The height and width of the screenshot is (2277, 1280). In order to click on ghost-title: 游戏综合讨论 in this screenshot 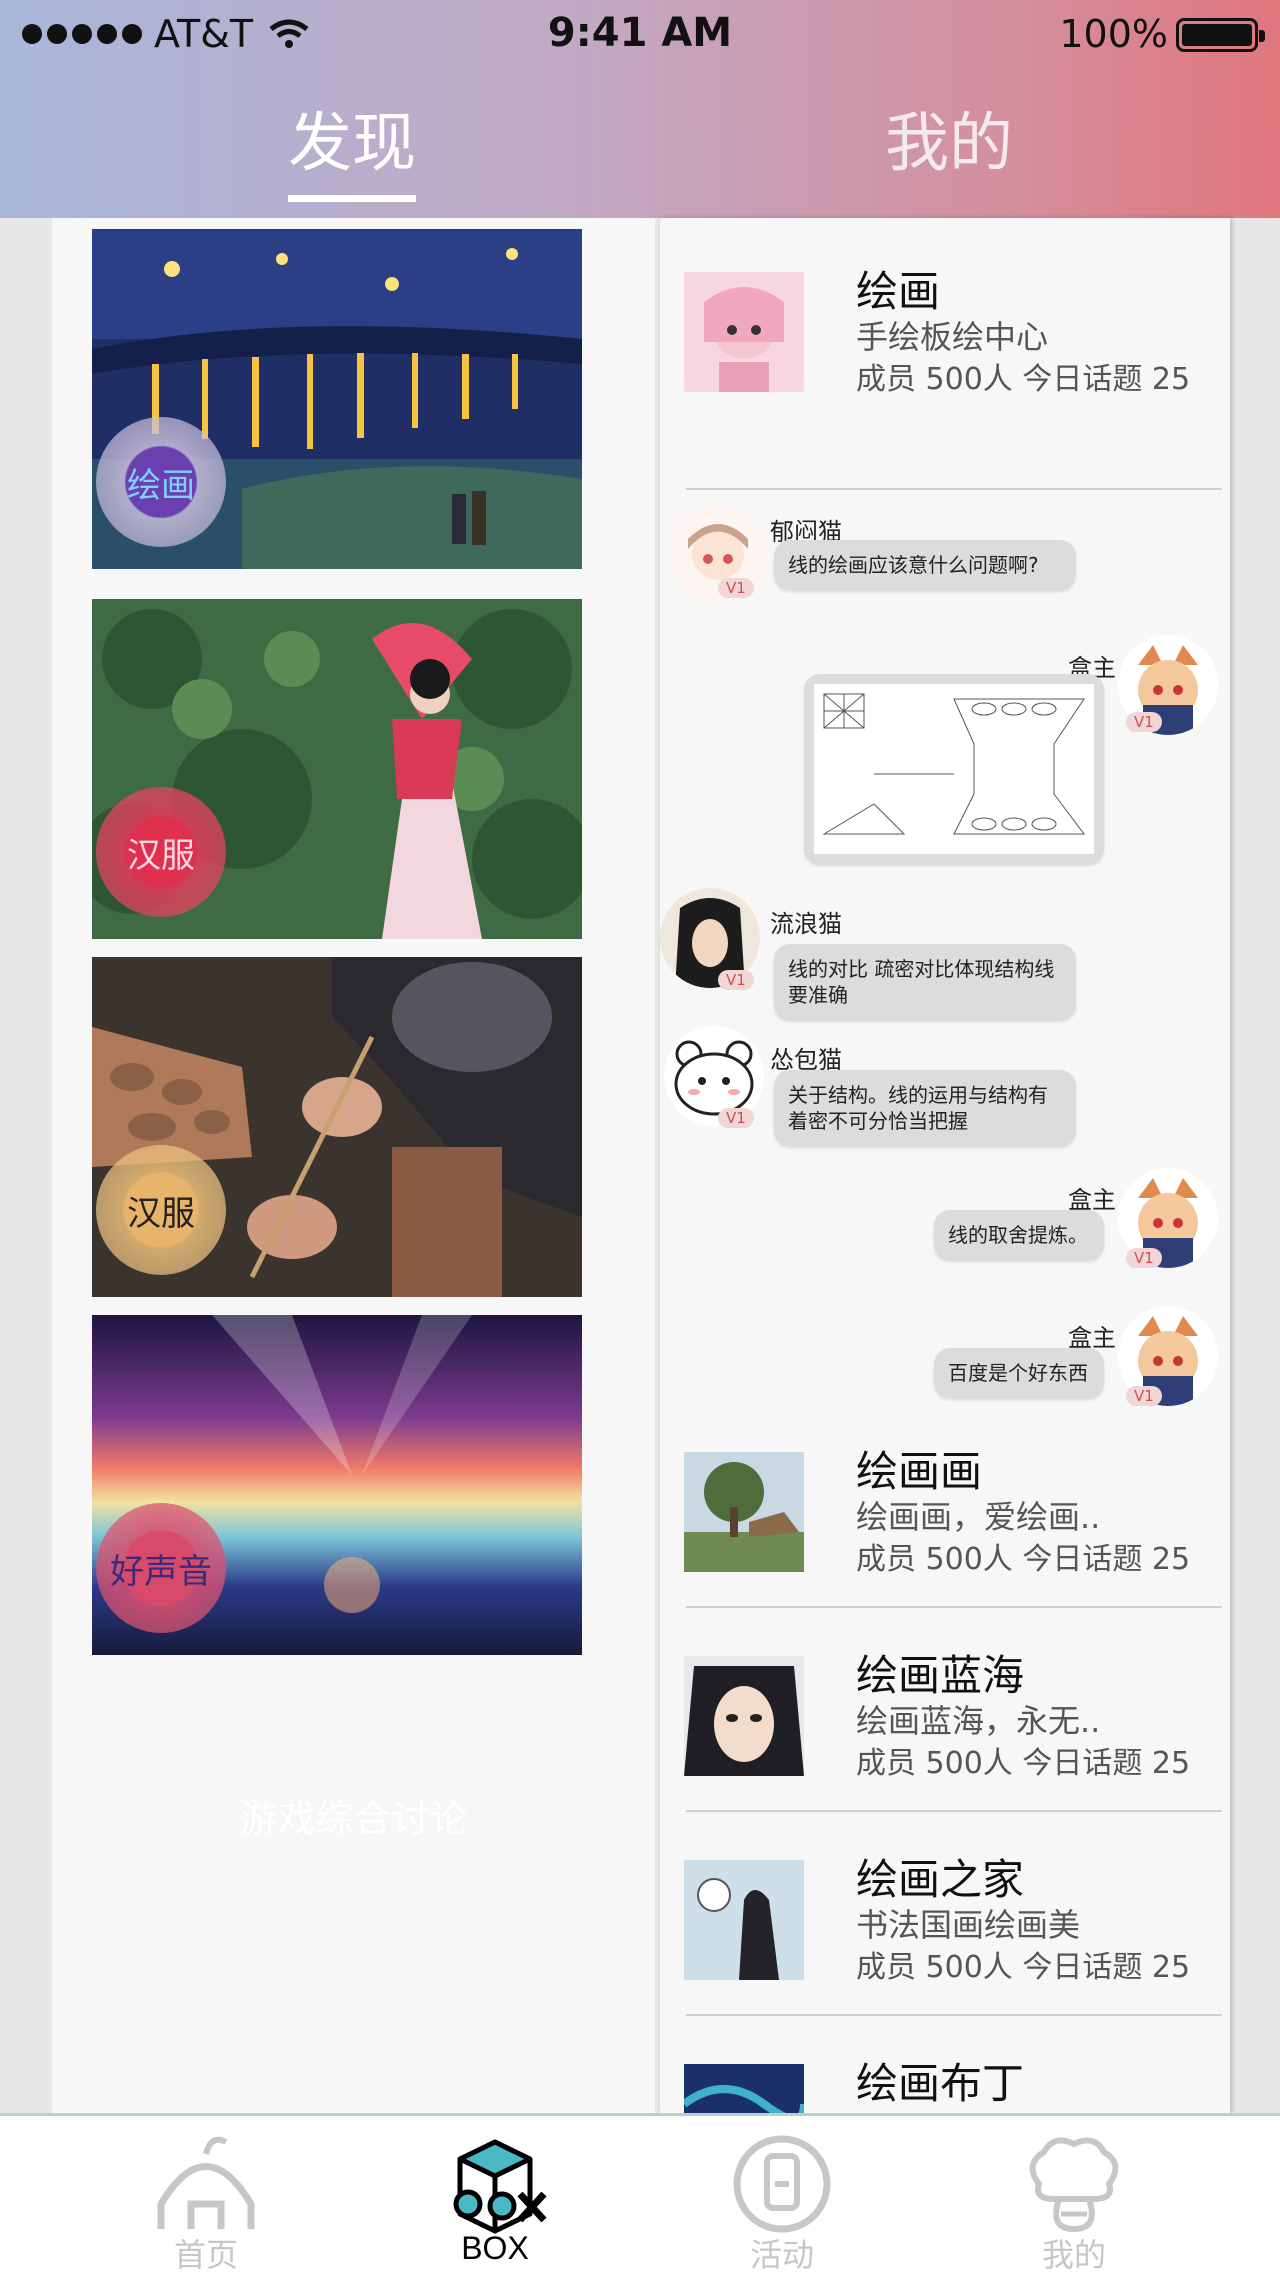, I will do `click(353, 1819)`.